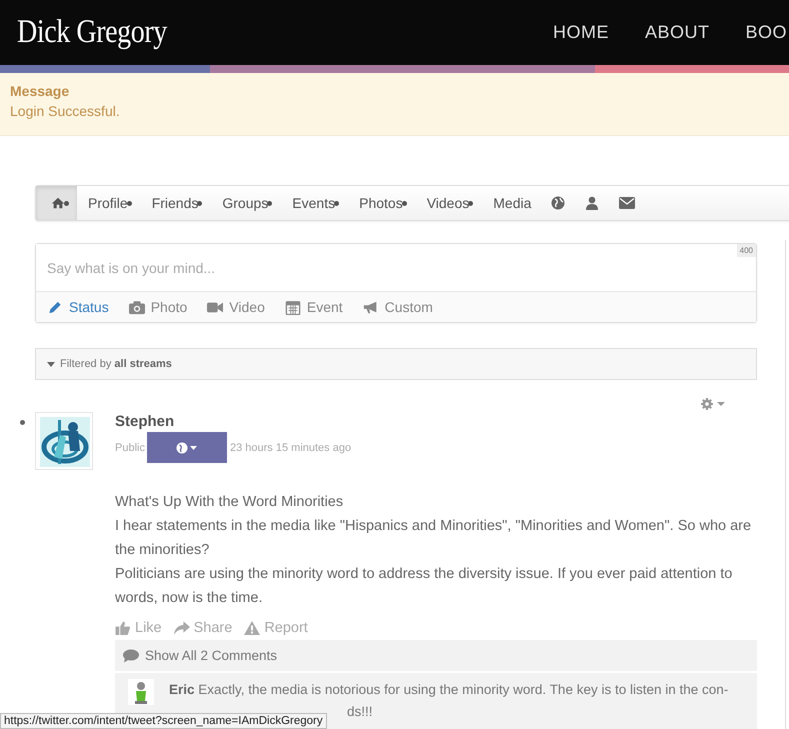 This screenshot has height=729, width=789. Describe the element at coordinates (65, 111) in the screenshot. I see `message-text: Login Successful.` at that location.